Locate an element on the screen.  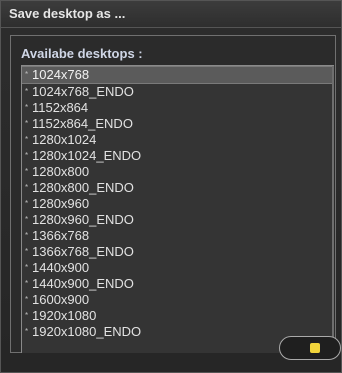
list-item-label: 1152x864_ENDO is located at coordinates (82, 123).